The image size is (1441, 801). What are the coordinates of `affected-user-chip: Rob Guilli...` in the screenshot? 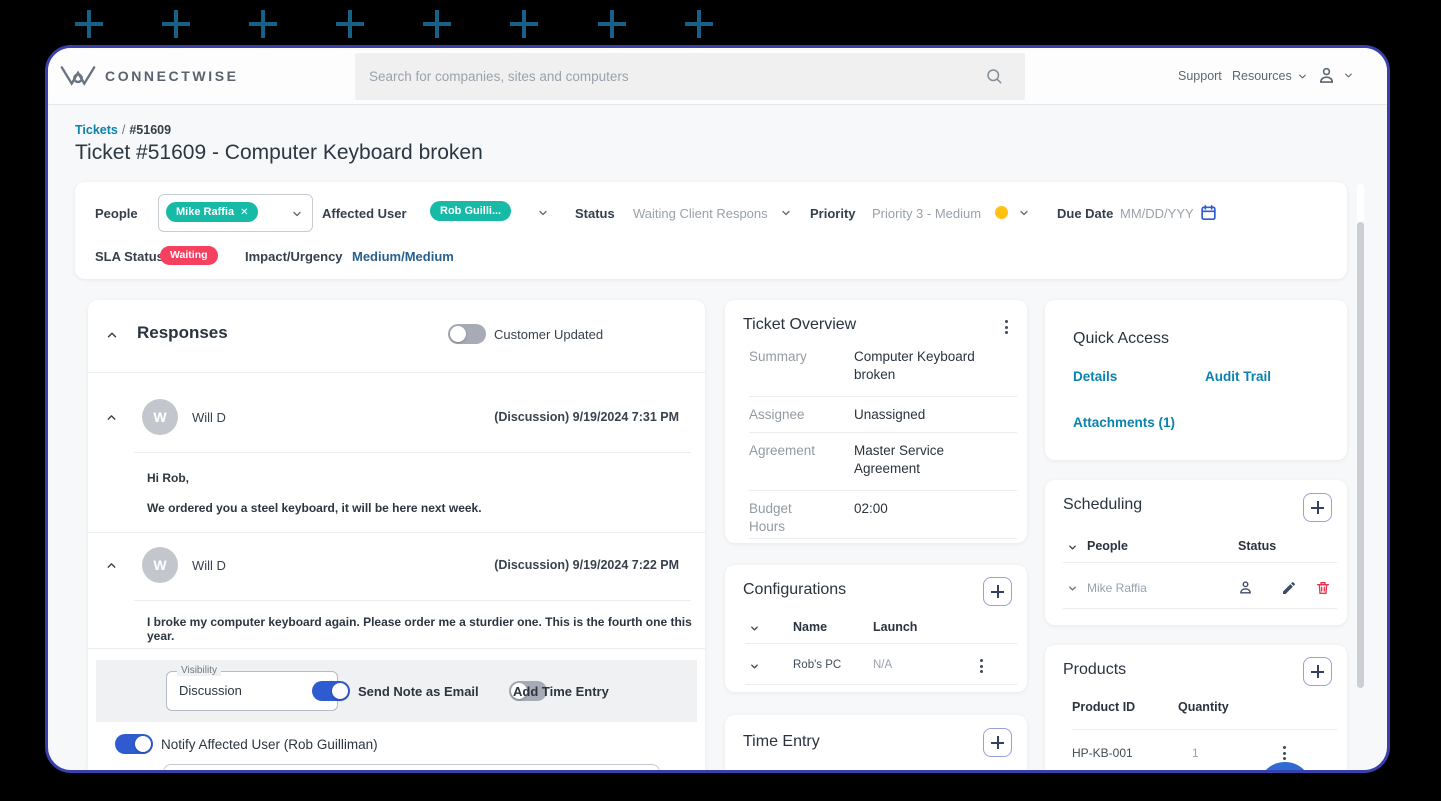 It's located at (471, 211).